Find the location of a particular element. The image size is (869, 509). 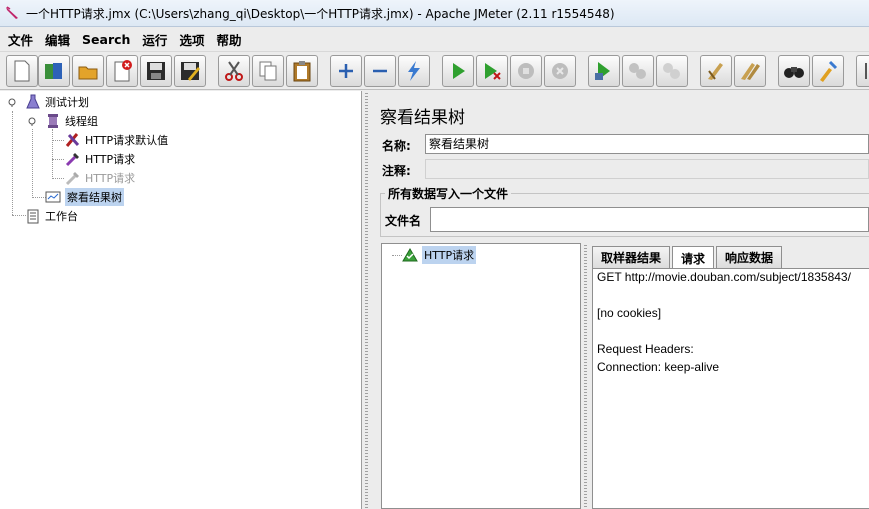

function-helper-button is located at coordinates (862, 71).